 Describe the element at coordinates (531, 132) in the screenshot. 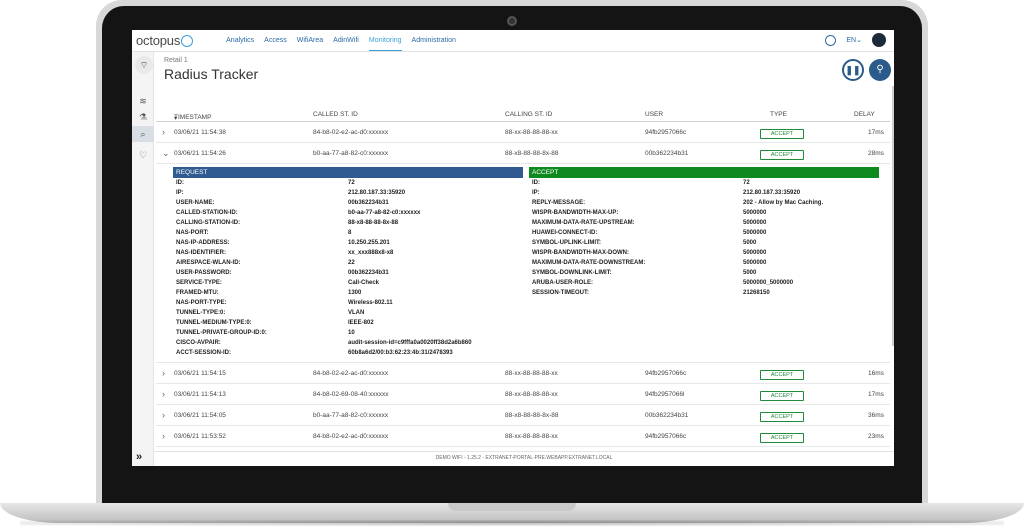

I see `row-calling: 88-xx-88-88-88-xx` at that location.